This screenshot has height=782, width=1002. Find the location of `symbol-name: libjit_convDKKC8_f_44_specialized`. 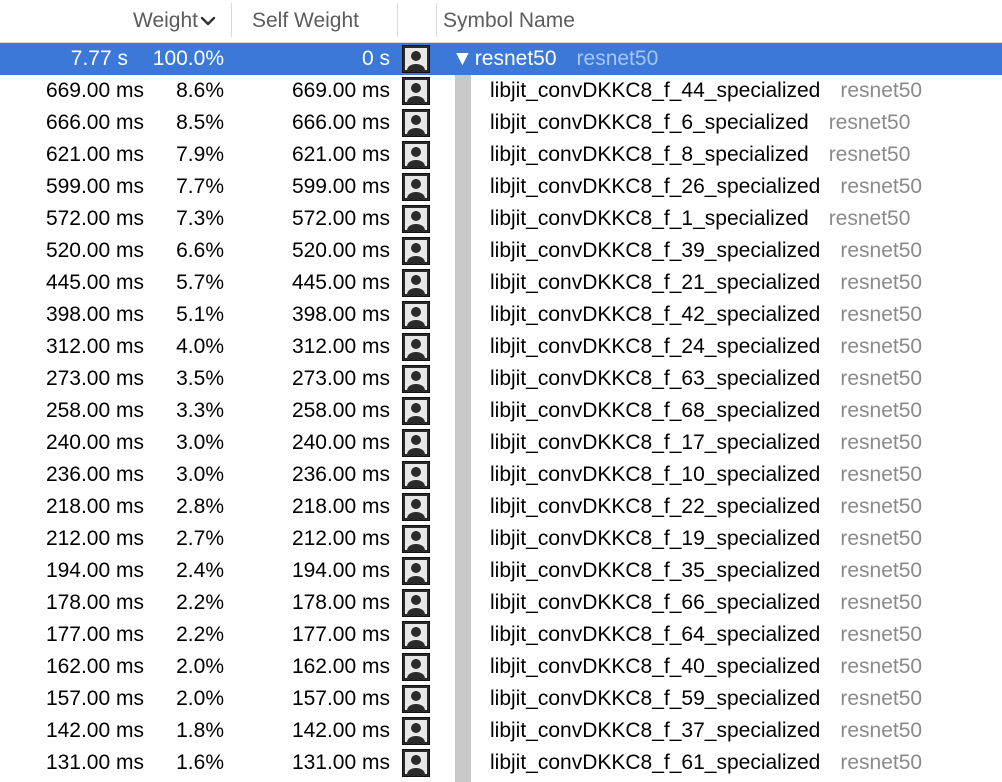

symbol-name: libjit_convDKKC8_f_44_specialized is located at coordinates (655, 90).